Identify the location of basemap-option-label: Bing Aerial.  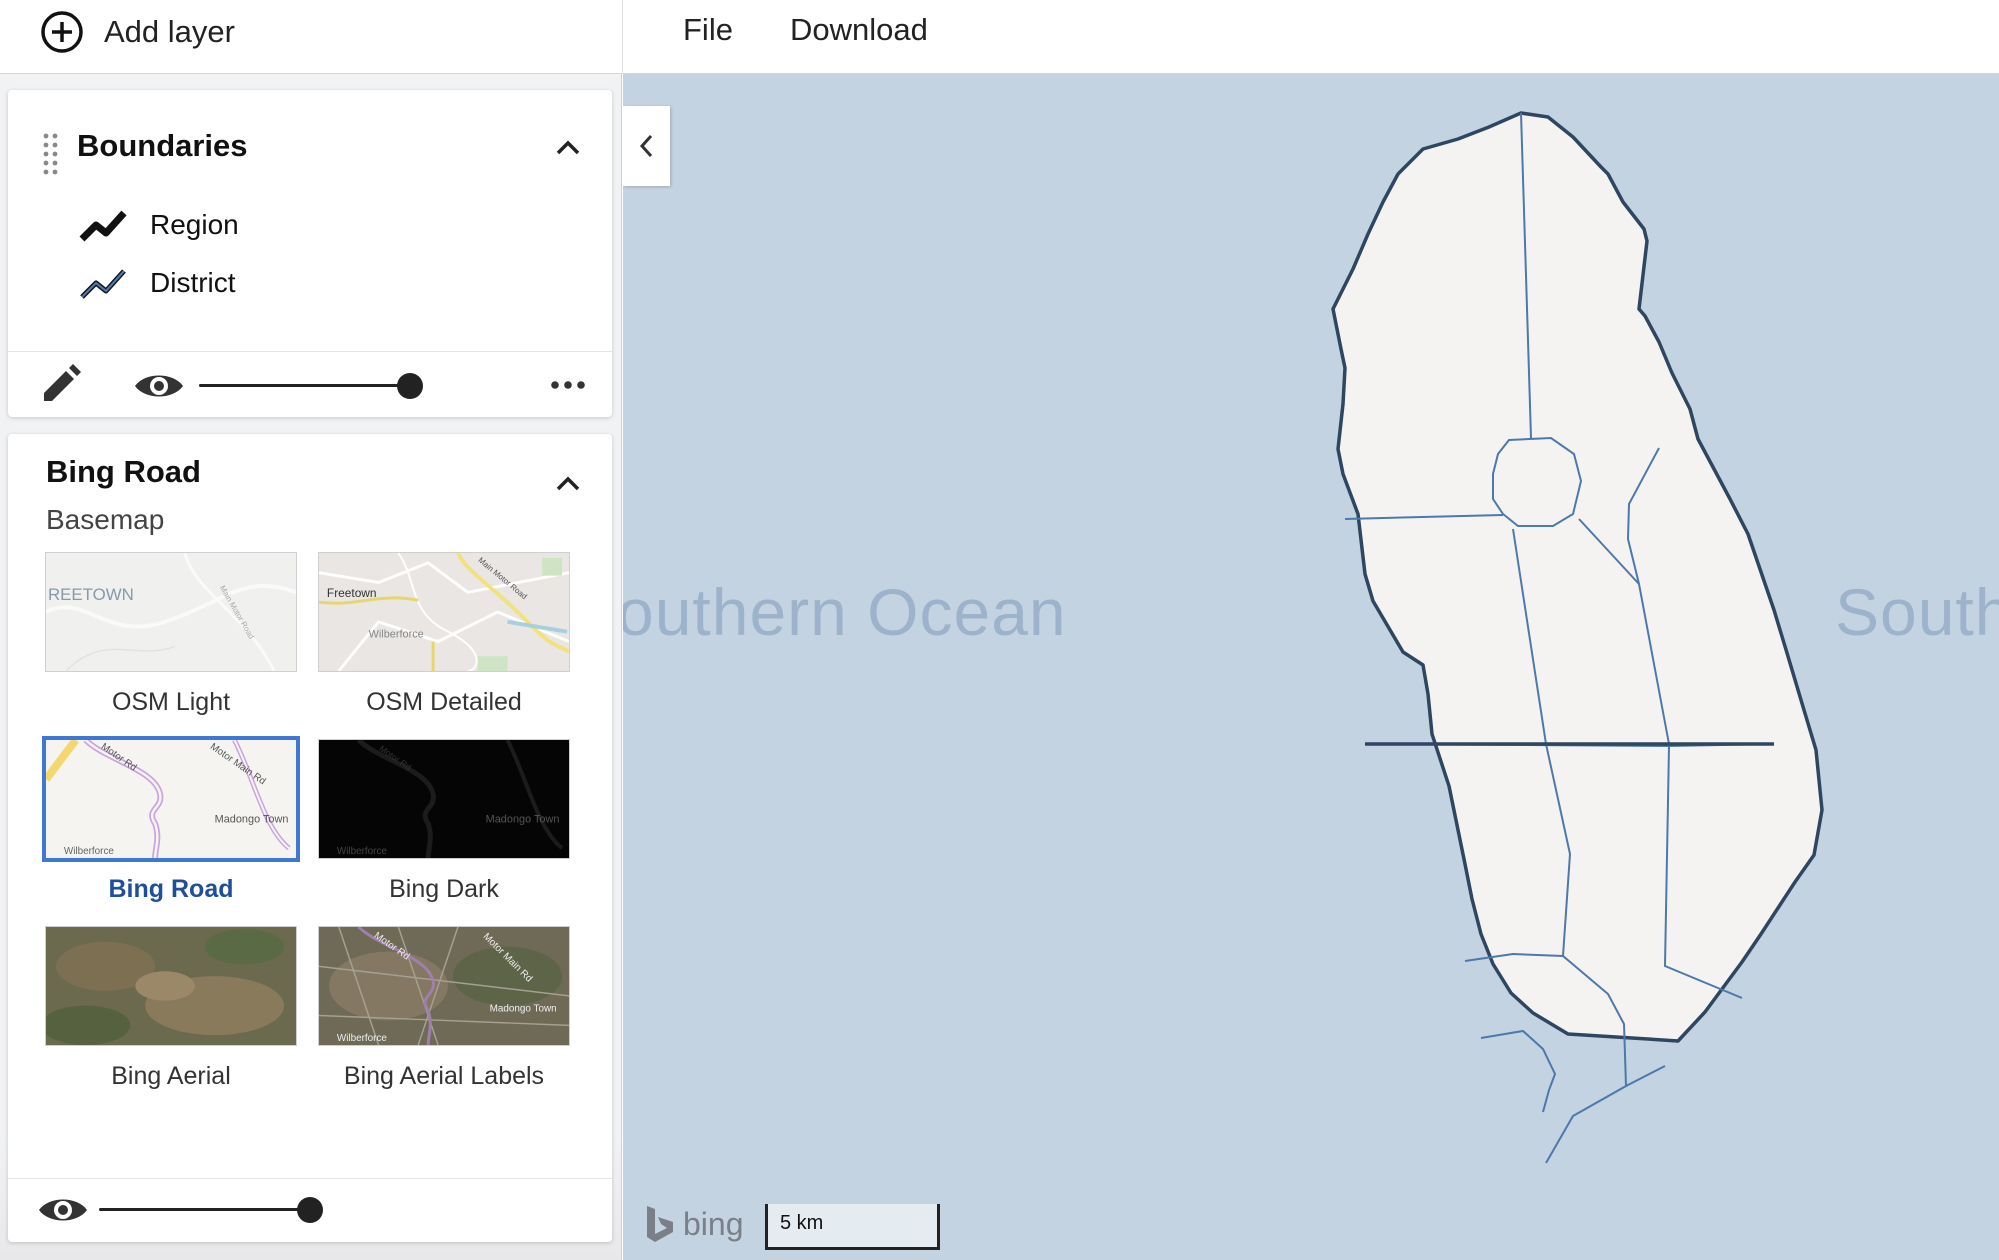
(171, 1076).